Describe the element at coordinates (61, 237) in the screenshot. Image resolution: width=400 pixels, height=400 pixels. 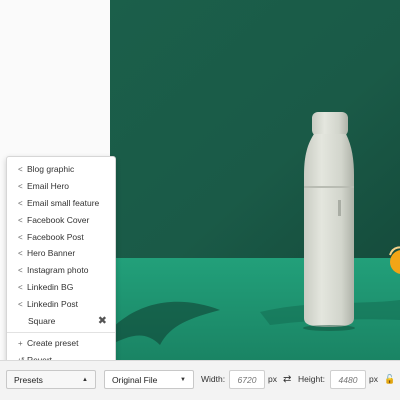
I see `preset-facebook-post: < Facebook Post` at that location.